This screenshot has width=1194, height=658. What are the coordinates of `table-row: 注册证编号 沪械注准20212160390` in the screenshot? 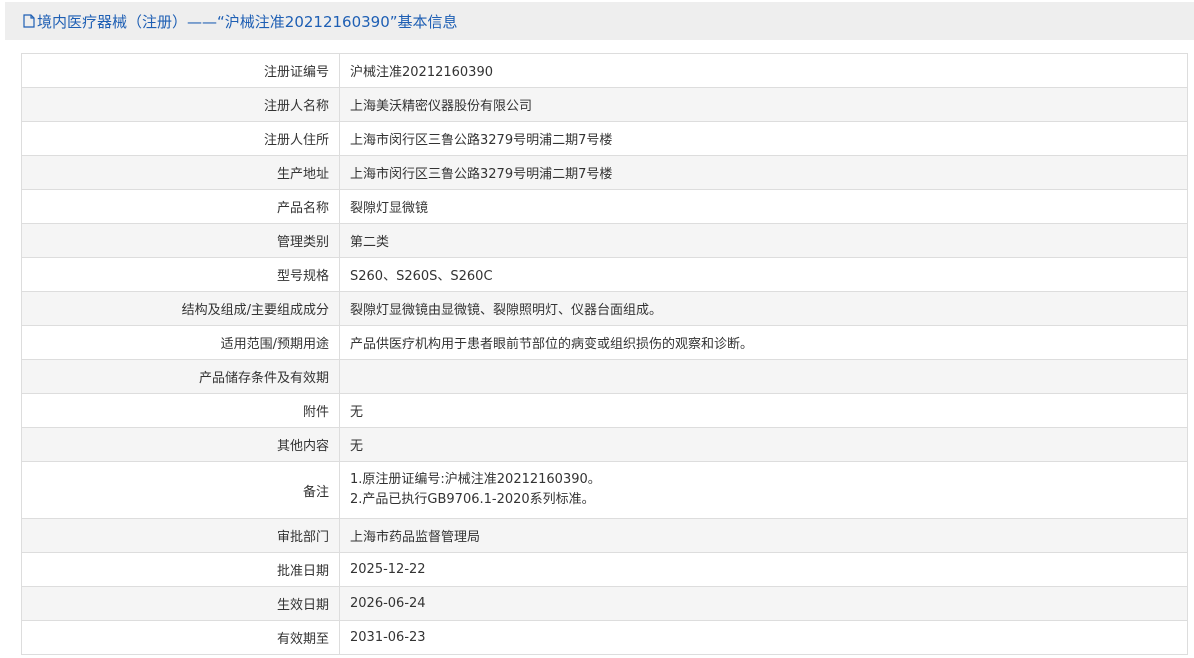 It's located at (604, 70).